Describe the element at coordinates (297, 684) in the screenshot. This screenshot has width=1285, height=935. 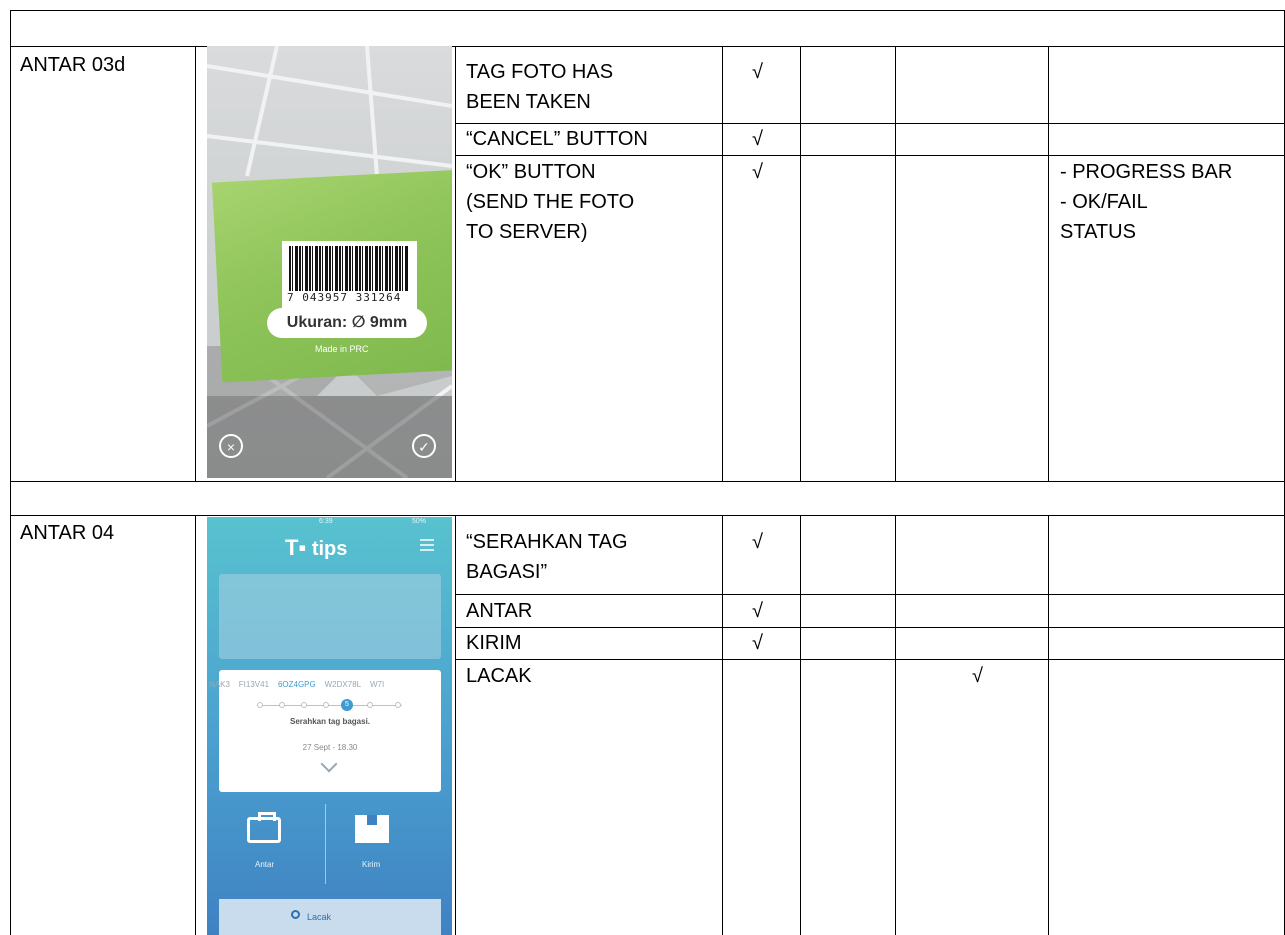
I see `tag-code-tab-selected: 6OZ4GPG` at that location.